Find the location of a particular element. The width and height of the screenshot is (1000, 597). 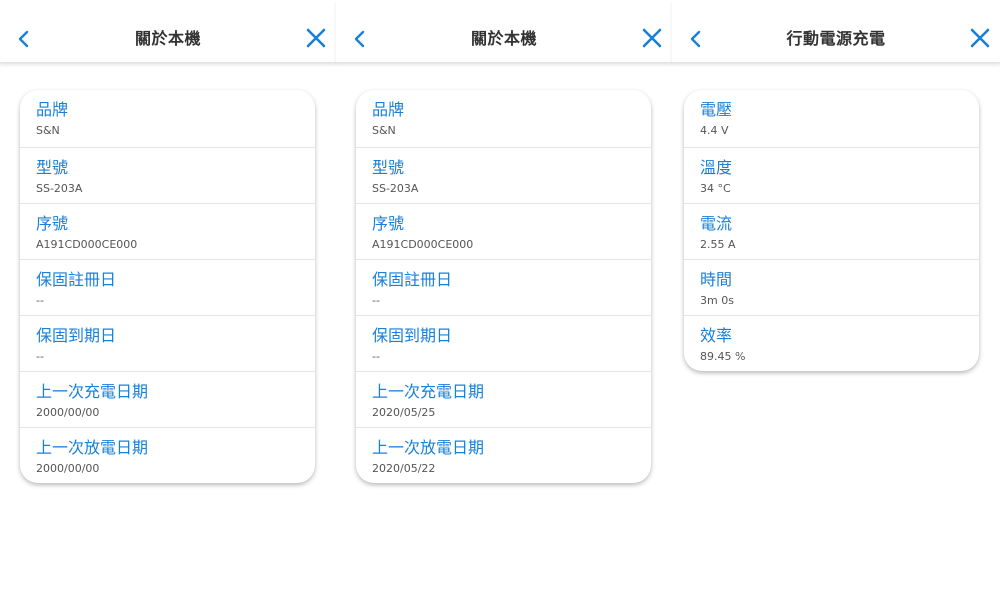

row-value: 2.55 A is located at coordinates (718, 244).